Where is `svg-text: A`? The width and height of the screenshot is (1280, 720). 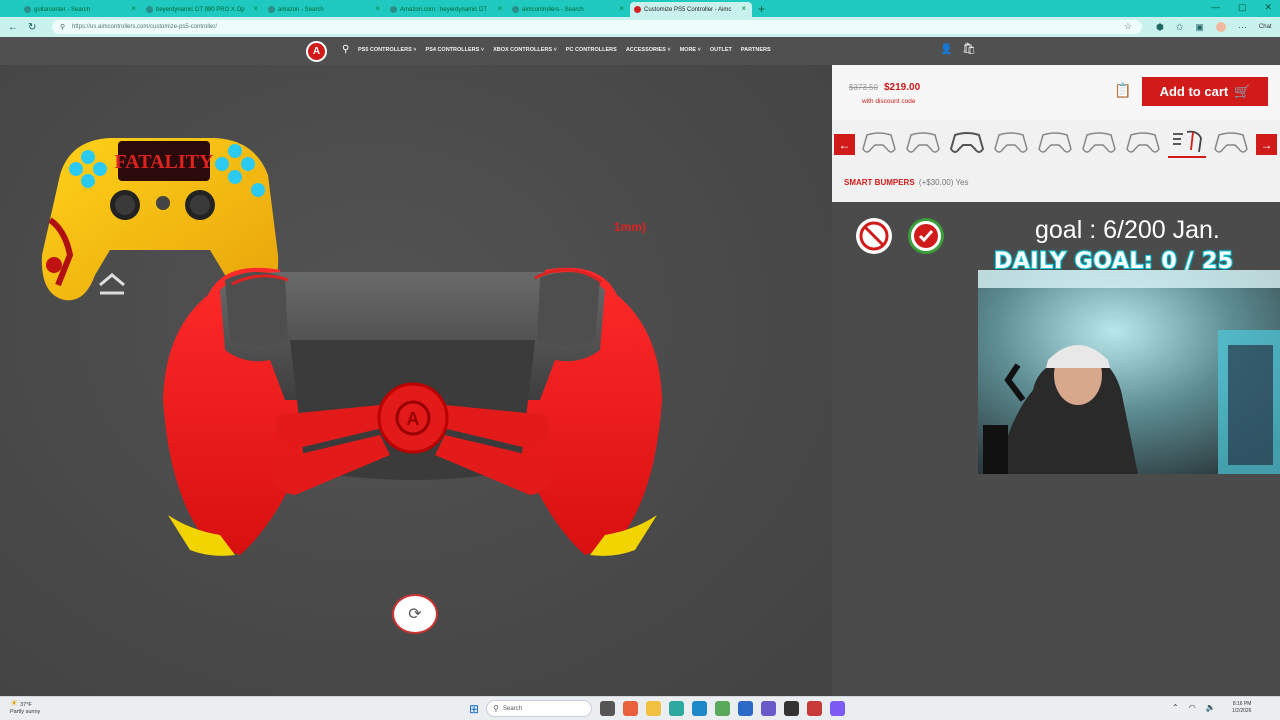 svg-text: A is located at coordinates (413, 419).